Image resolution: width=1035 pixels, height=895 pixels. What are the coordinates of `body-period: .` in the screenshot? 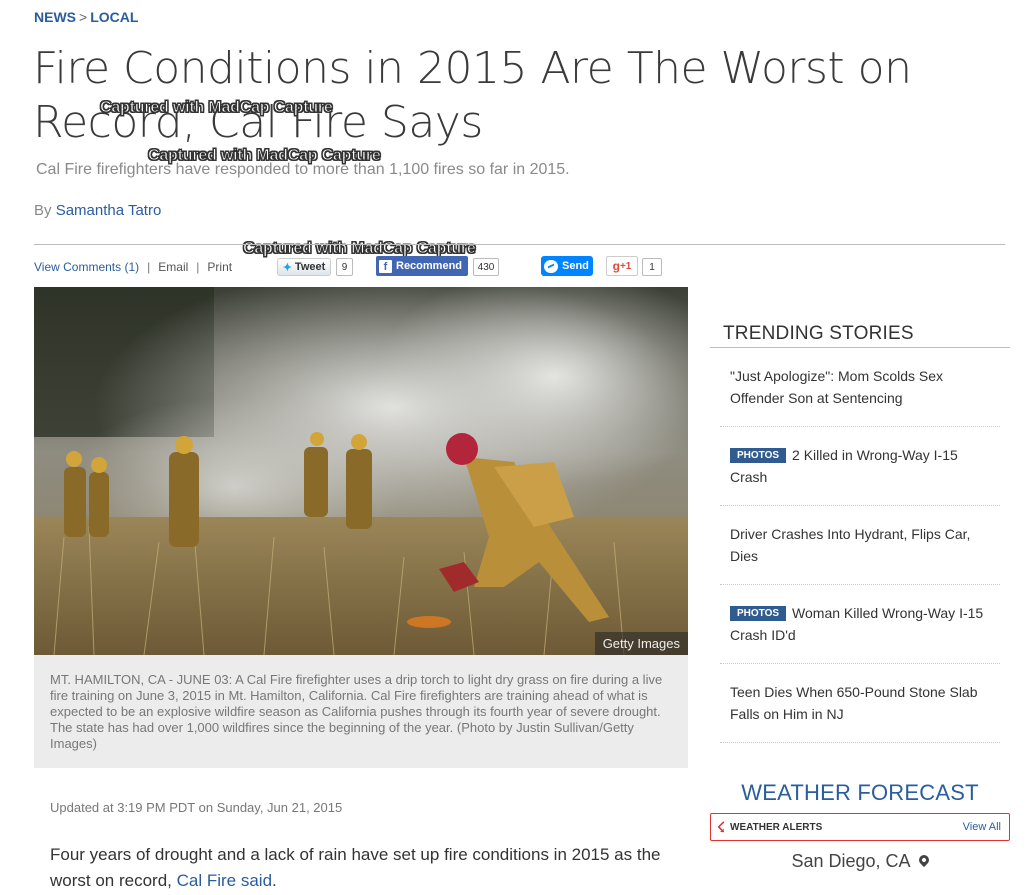 It's located at (274, 880).